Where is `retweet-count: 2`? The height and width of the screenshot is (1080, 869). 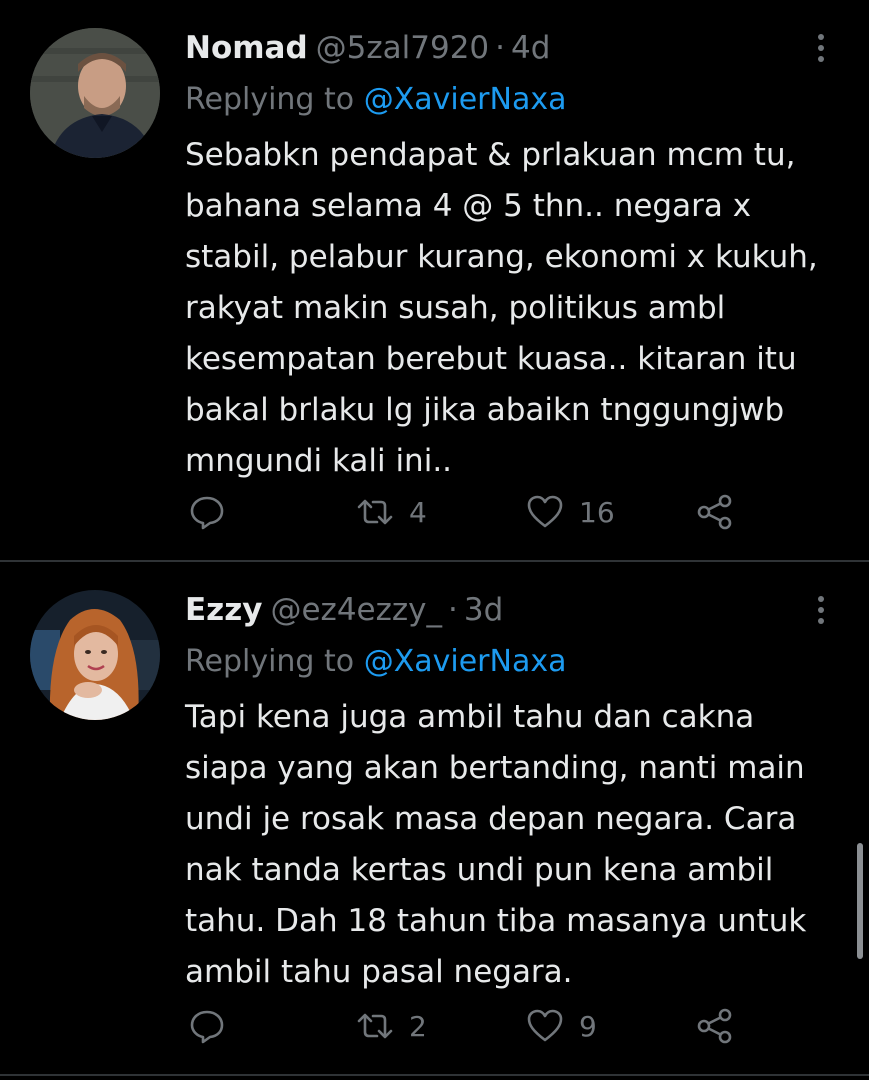 retweet-count: 2 is located at coordinates (418, 1026).